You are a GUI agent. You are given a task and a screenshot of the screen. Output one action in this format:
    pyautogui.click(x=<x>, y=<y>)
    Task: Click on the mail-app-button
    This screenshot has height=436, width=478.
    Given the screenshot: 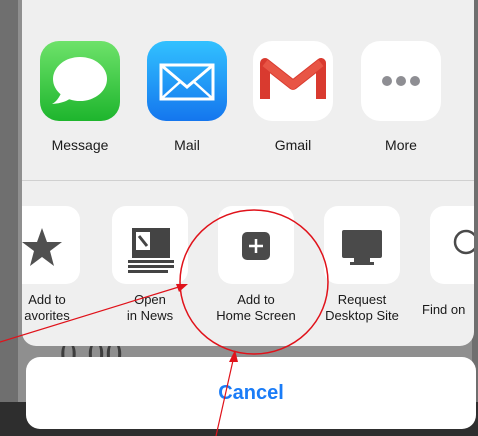 What is the action you would take?
    pyautogui.click(x=187, y=81)
    